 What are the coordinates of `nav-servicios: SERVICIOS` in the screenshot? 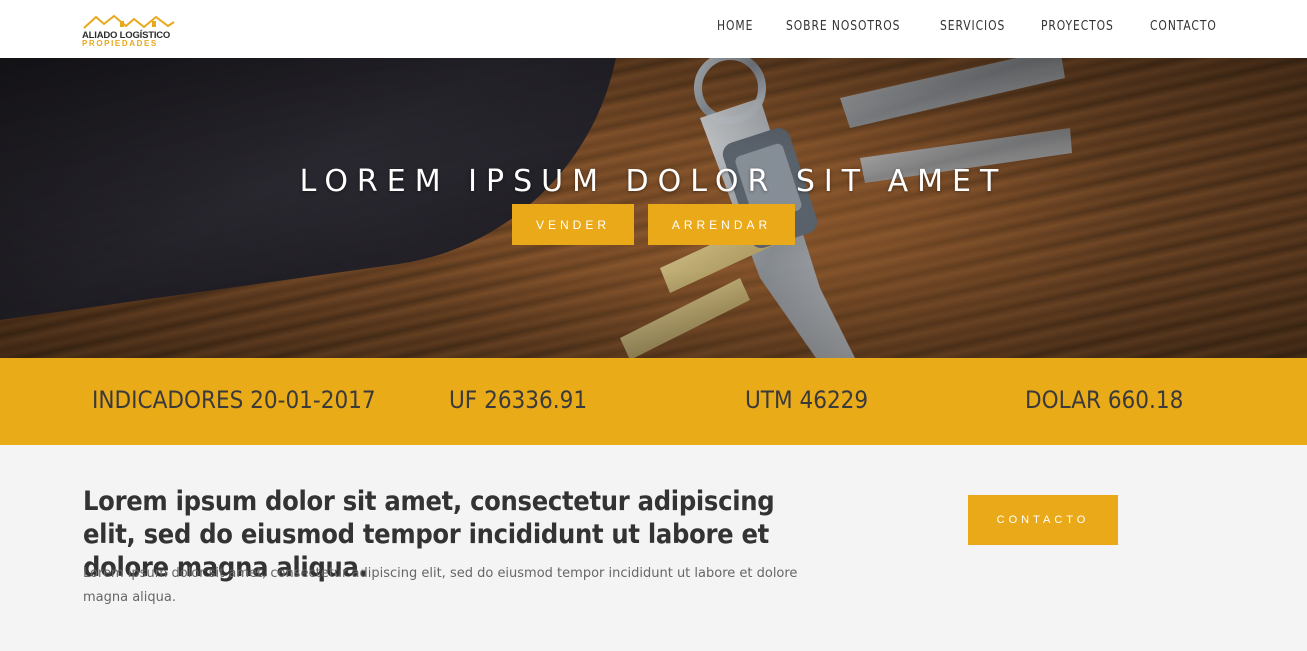 It's located at (972, 26).